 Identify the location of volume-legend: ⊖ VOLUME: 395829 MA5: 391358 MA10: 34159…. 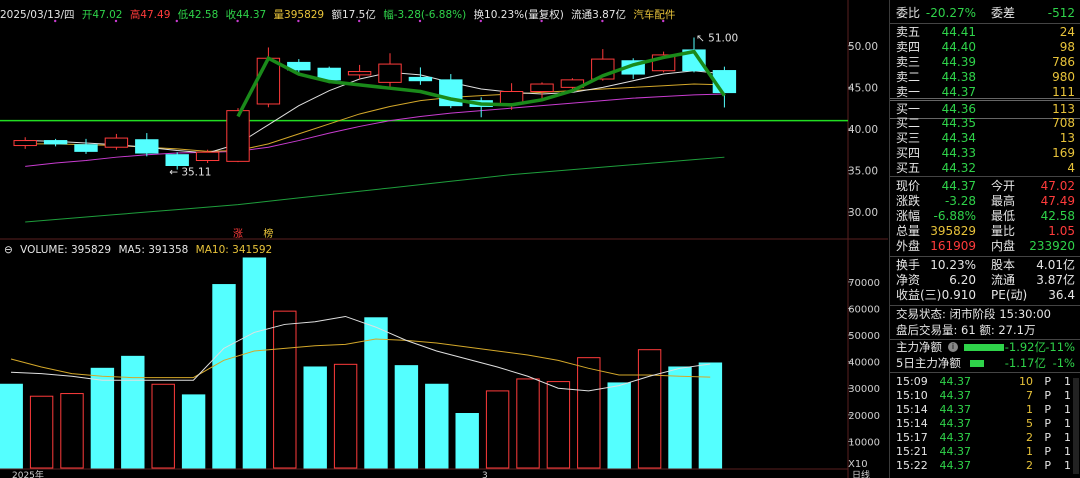
(140, 250).